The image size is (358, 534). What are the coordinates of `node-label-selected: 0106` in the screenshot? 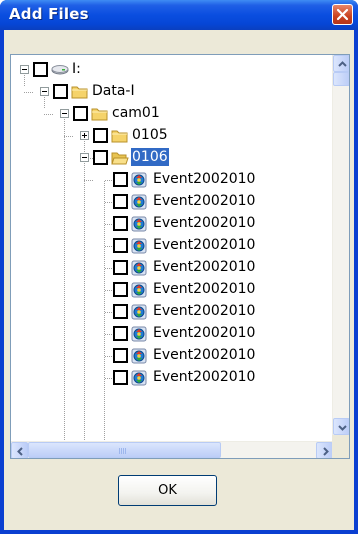 It's located at (150, 157).